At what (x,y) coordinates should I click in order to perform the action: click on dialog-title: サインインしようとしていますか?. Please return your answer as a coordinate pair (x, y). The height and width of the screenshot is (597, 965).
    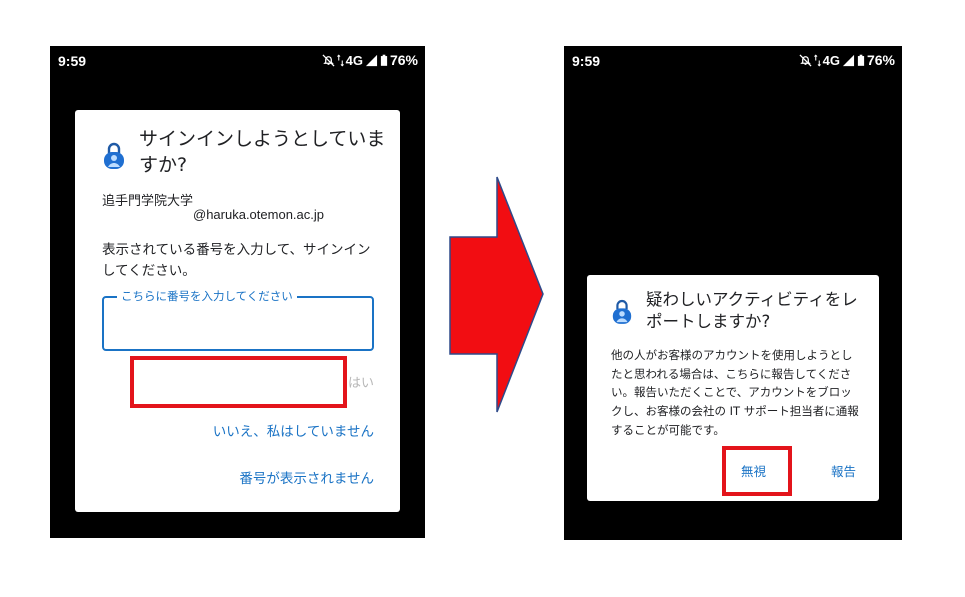
    Looking at the image, I should click on (262, 152).